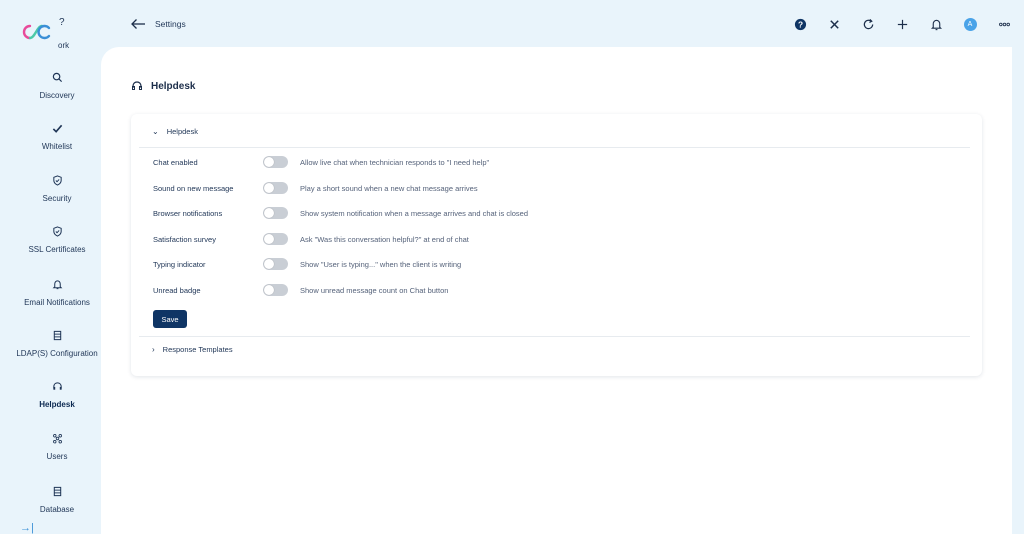 This screenshot has width=1024, height=534. I want to click on shield-check-icon, so click(57, 231).